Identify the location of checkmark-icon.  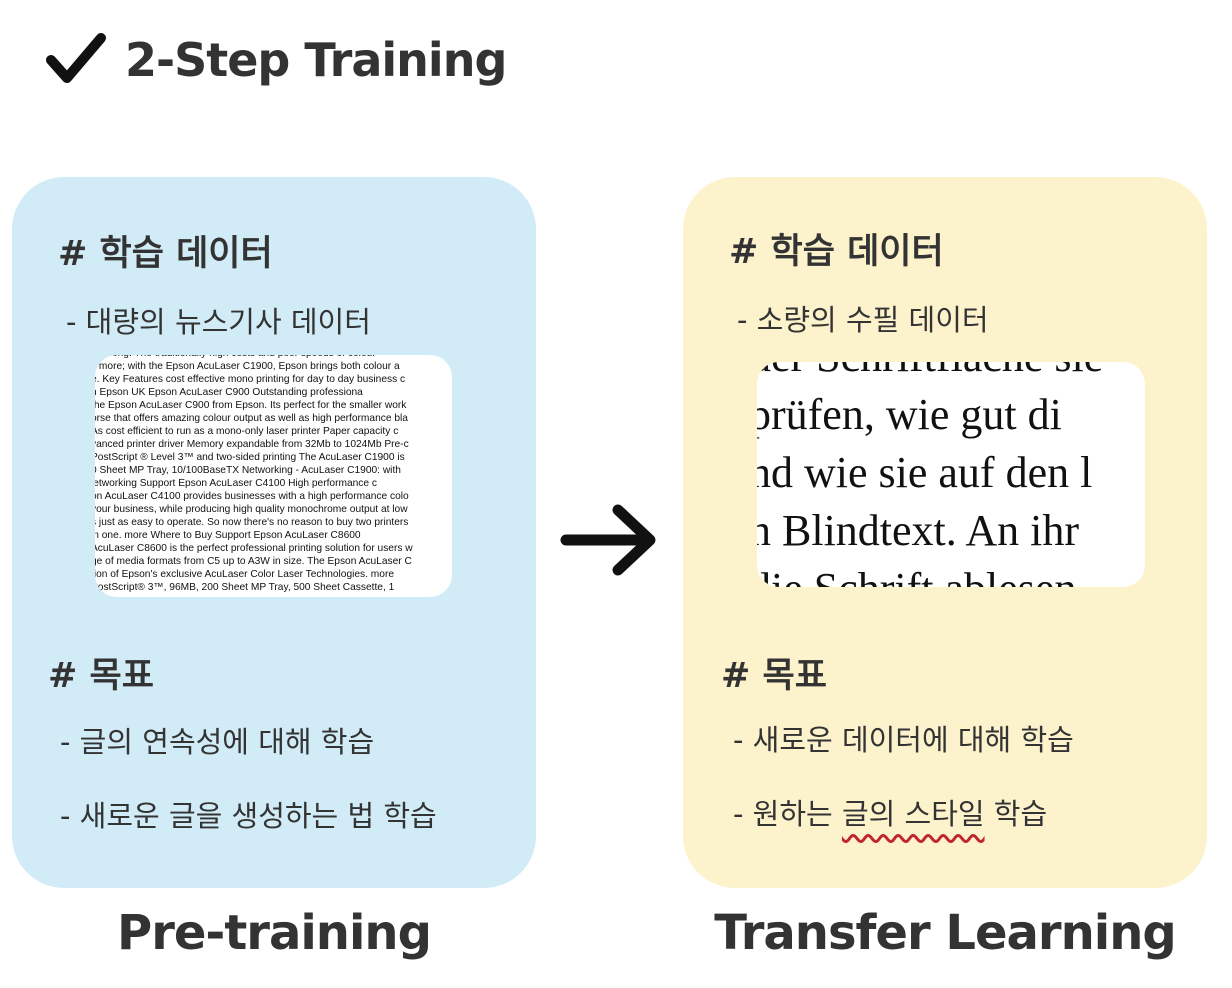
(76, 60).